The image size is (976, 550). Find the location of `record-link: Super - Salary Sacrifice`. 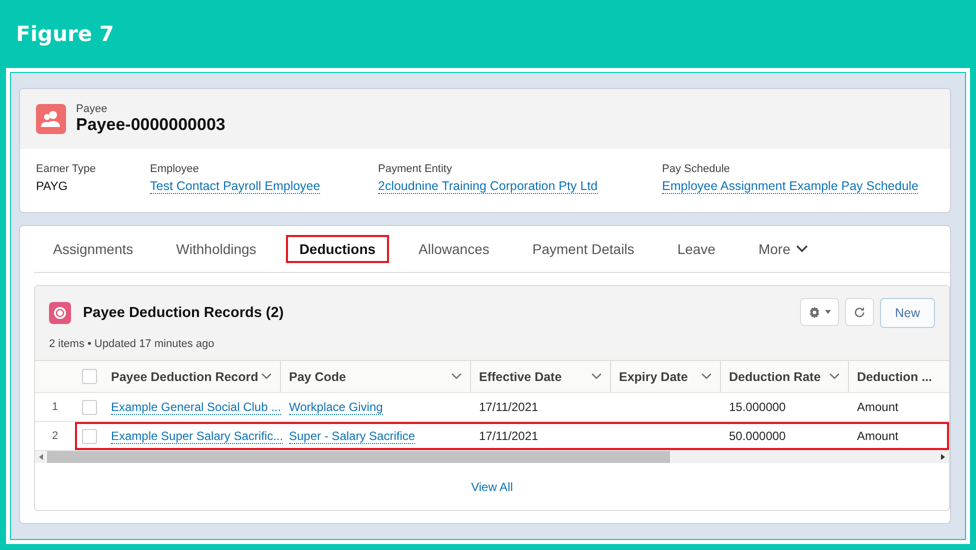

record-link: Super - Salary Sacrifice is located at coordinates (352, 436).